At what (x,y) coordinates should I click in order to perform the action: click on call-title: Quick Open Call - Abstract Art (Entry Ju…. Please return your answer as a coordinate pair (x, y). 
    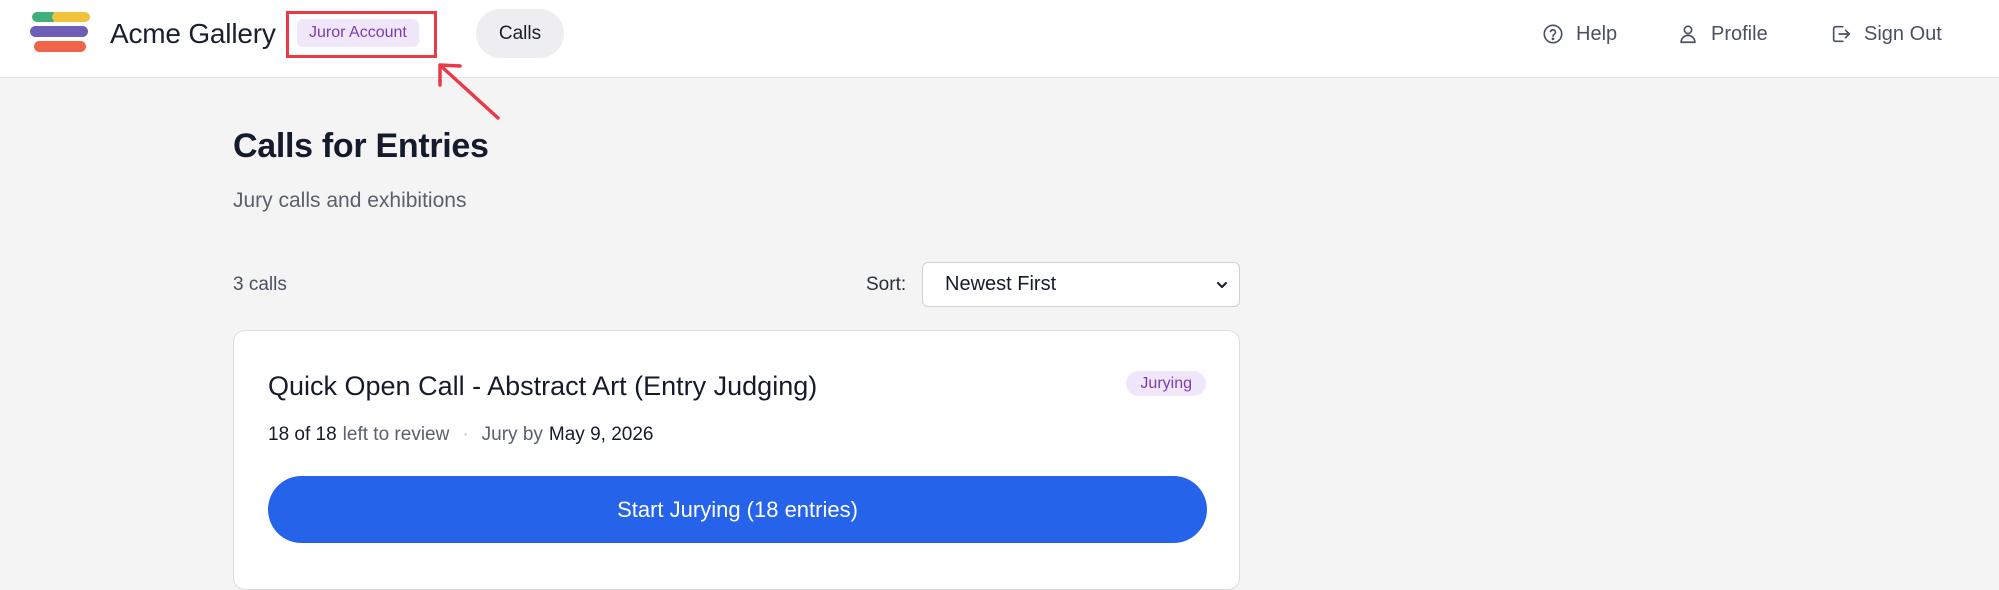
    Looking at the image, I should click on (542, 386).